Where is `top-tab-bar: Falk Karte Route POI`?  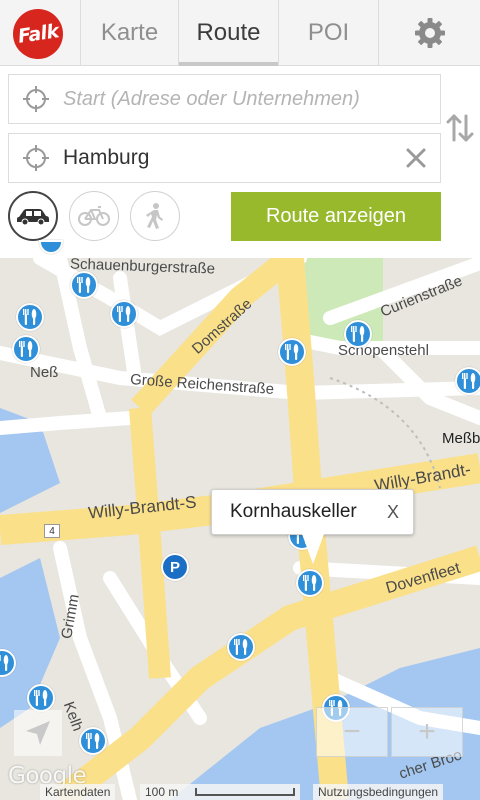
top-tab-bar: Falk Karte Route POI is located at coordinates (240, 33).